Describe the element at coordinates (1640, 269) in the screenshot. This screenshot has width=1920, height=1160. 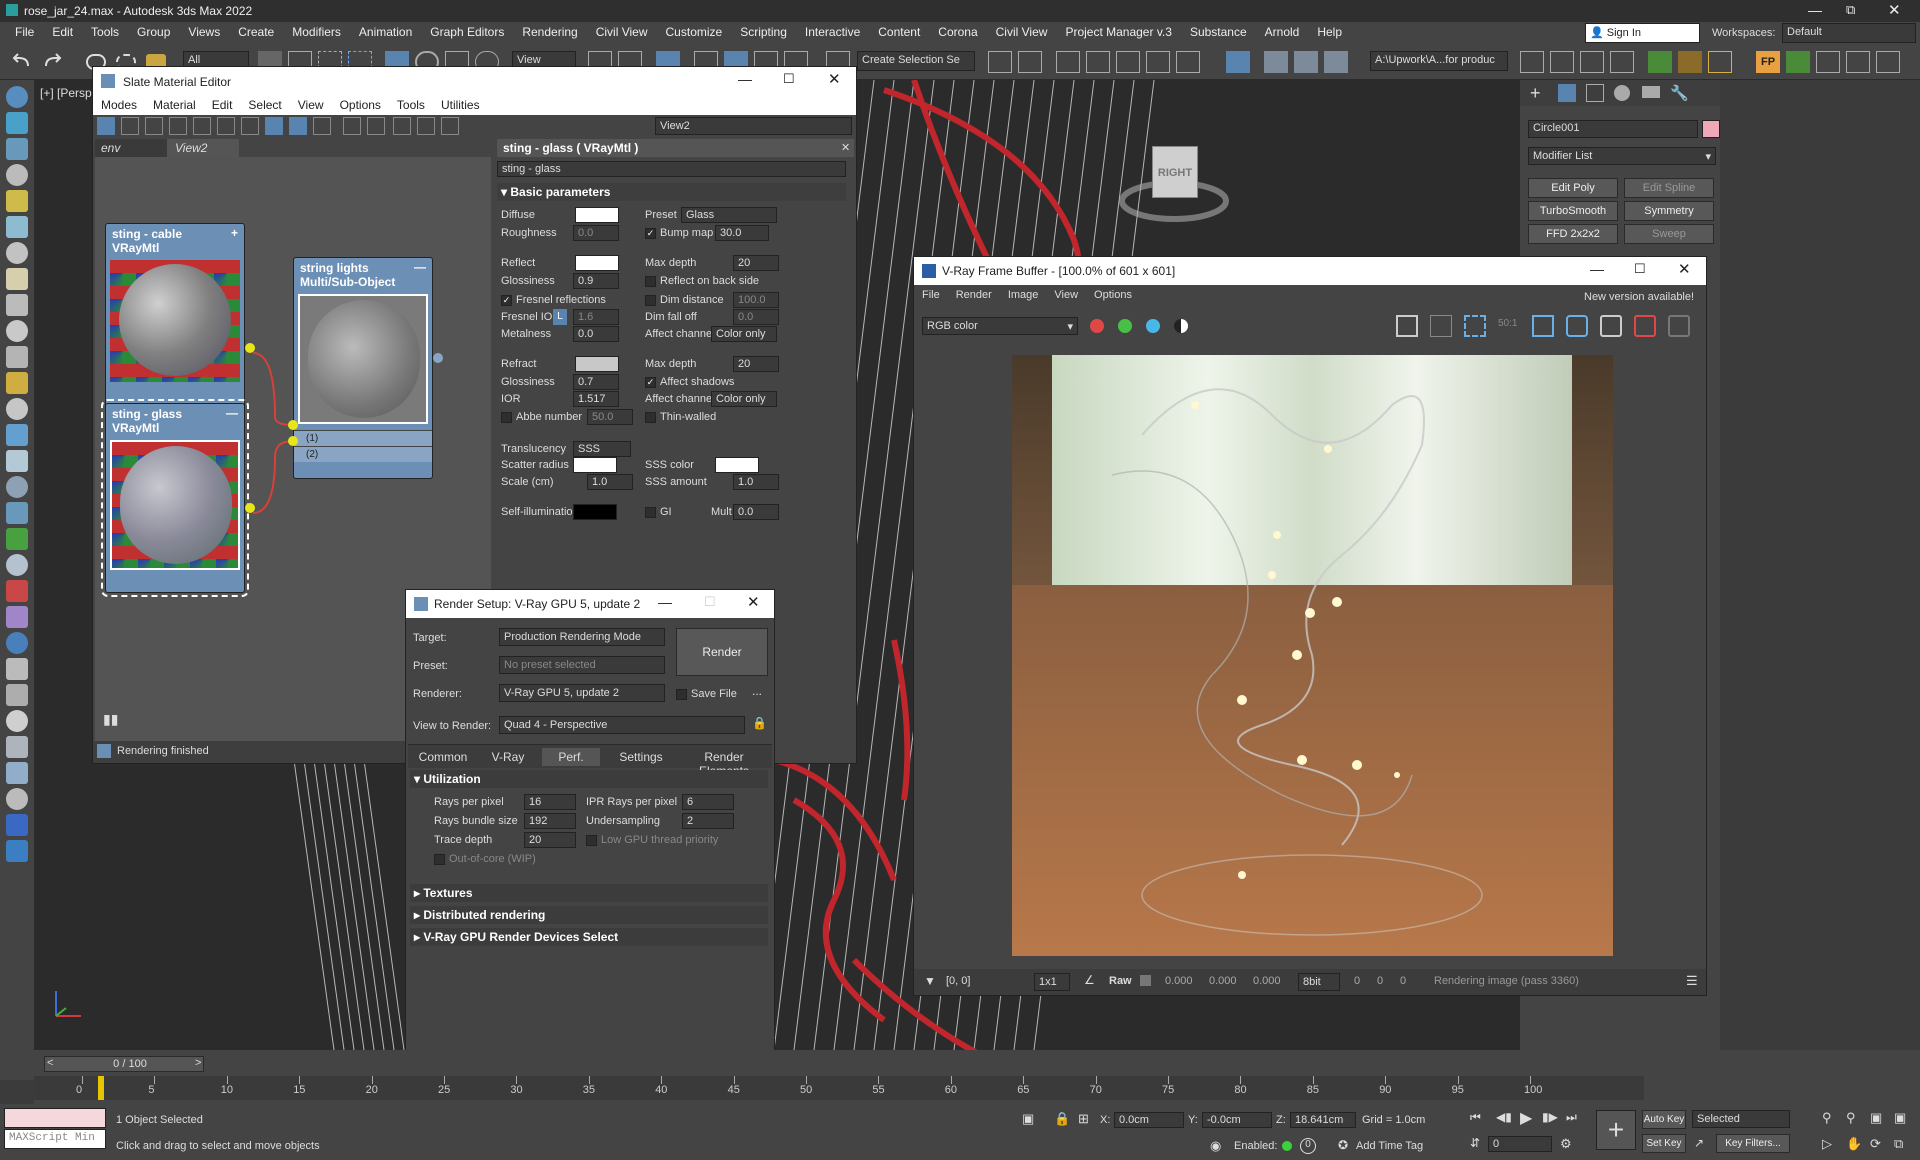
I see `vfb-maximize-icon: ☐` at that location.